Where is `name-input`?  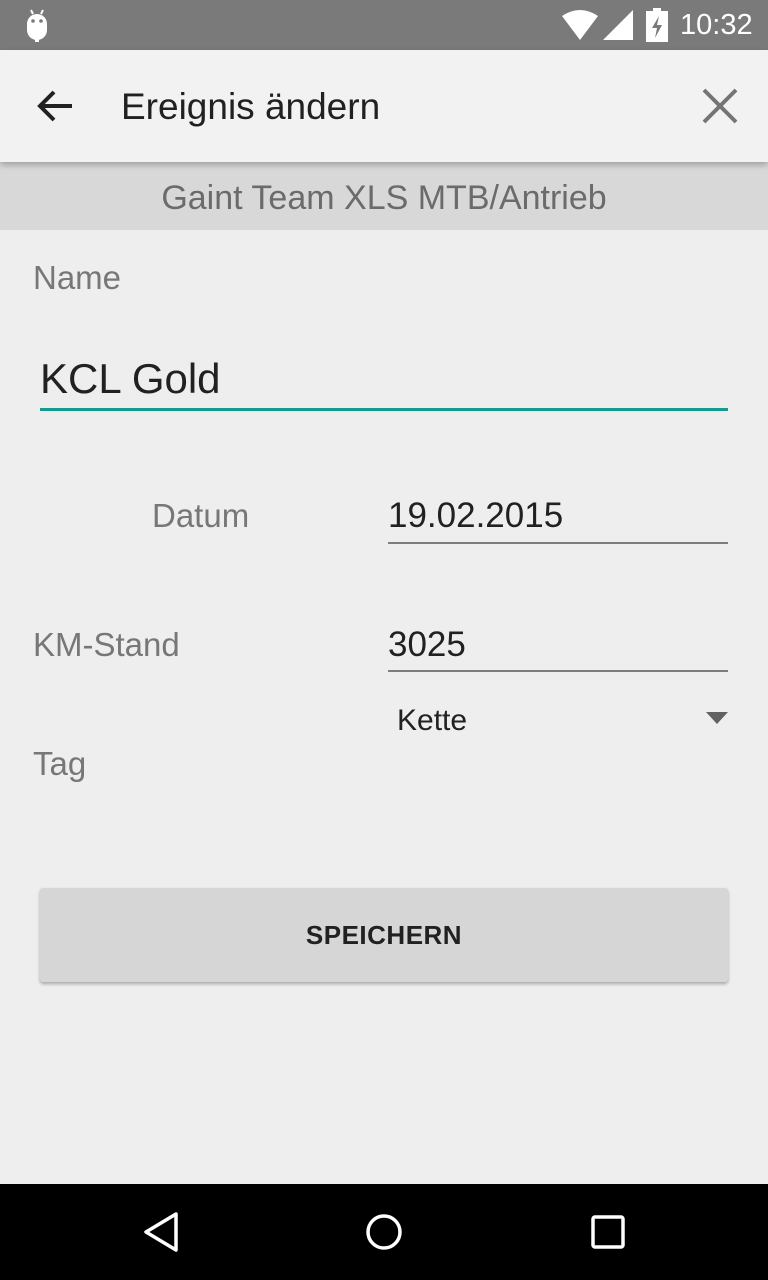 name-input is located at coordinates (384, 380).